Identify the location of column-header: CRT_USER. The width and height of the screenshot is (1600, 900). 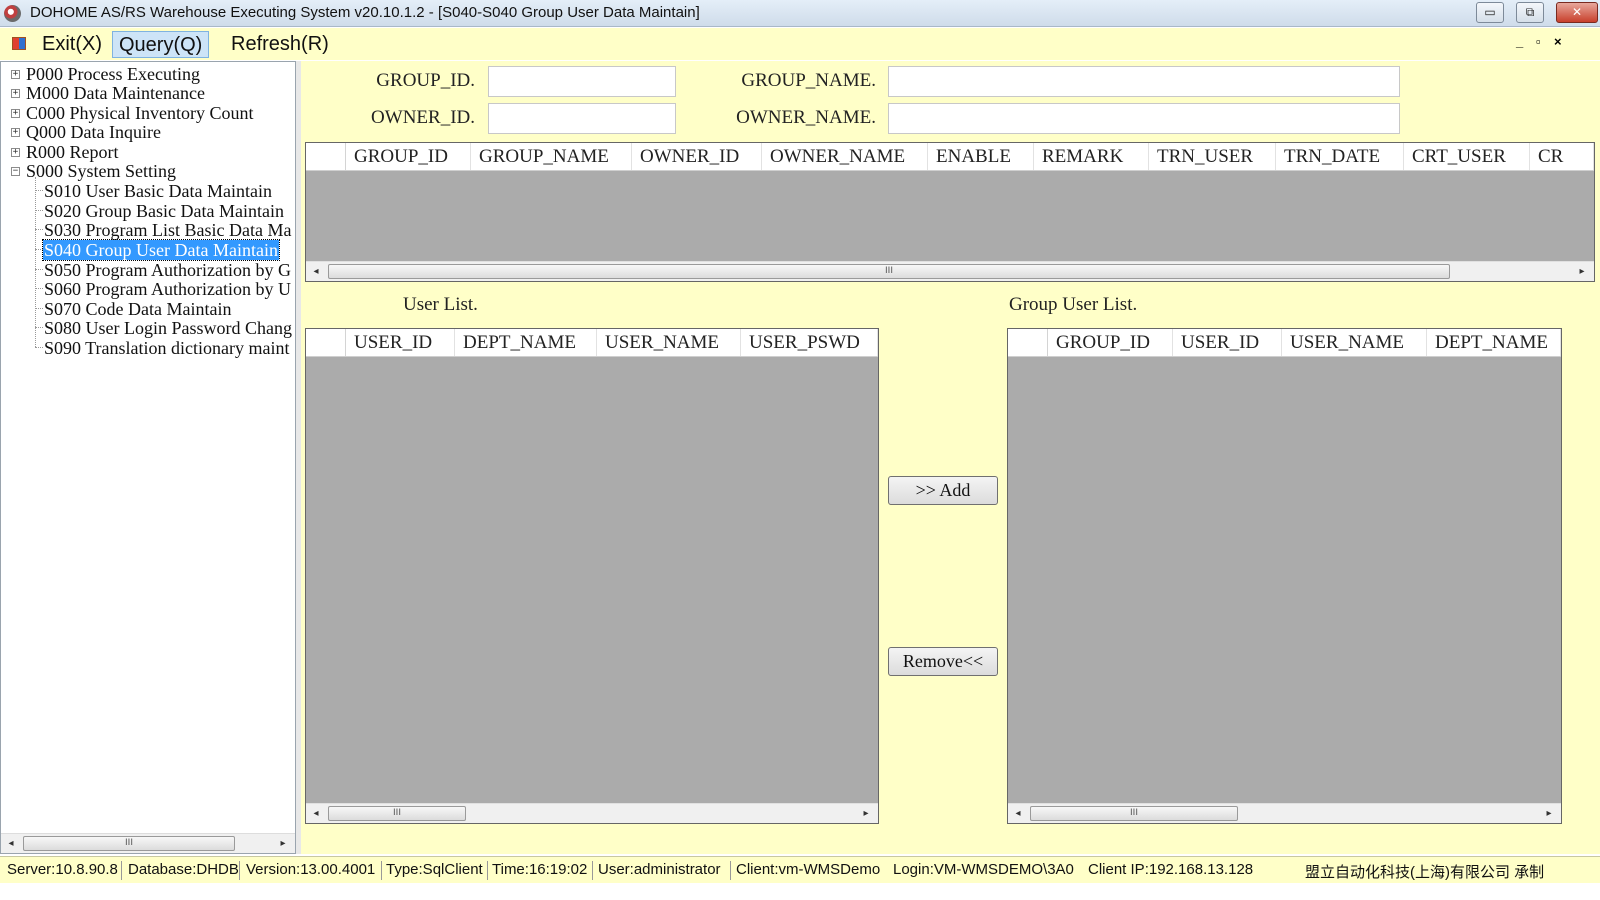
(1467, 156).